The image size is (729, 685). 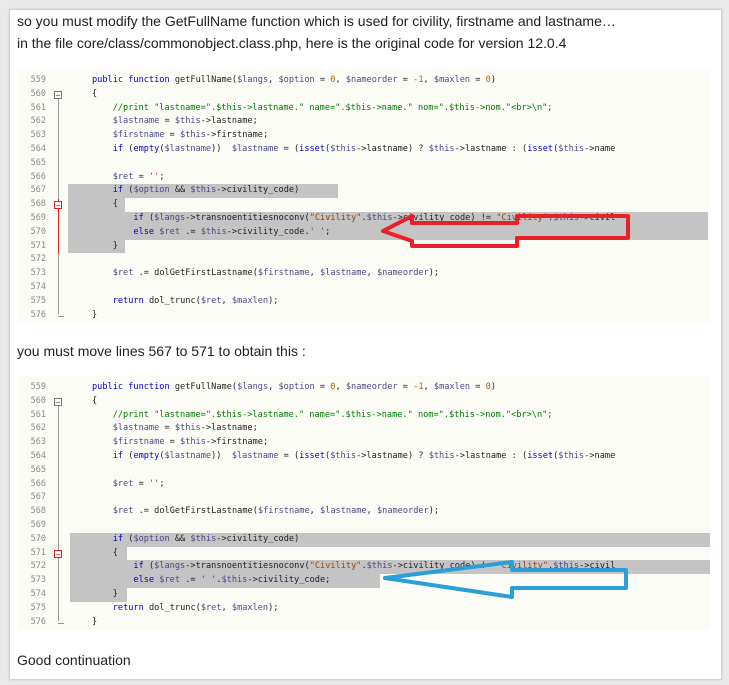 What do you see at coordinates (505, 579) in the screenshot?
I see `blue-arrow-icon` at bounding box center [505, 579].